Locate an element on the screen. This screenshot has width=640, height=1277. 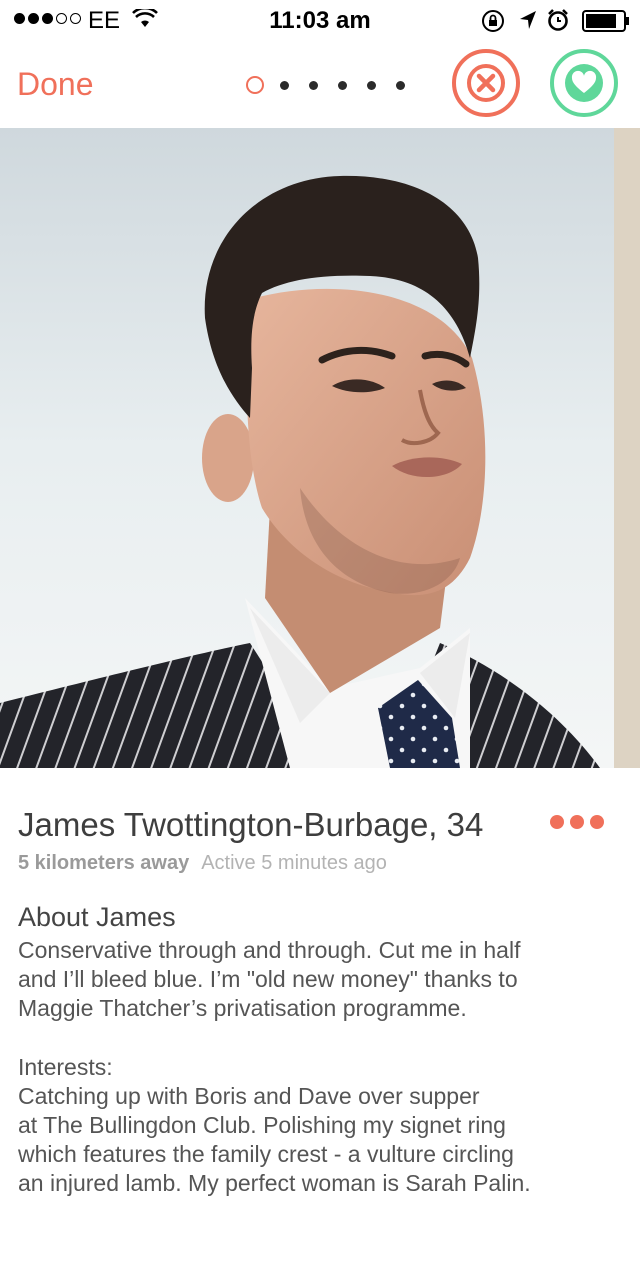
heart-icon is located at coordinates (584, 83).